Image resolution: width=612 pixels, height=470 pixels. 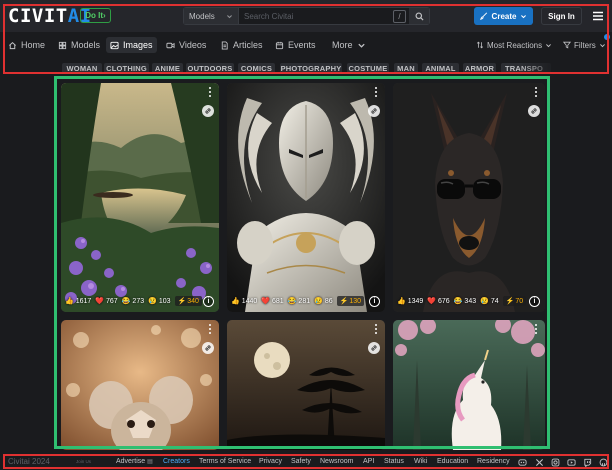 What do you see at coordinates (316, 16) in the screenshot?
I see `search-input` at bounding box center [316, 16].